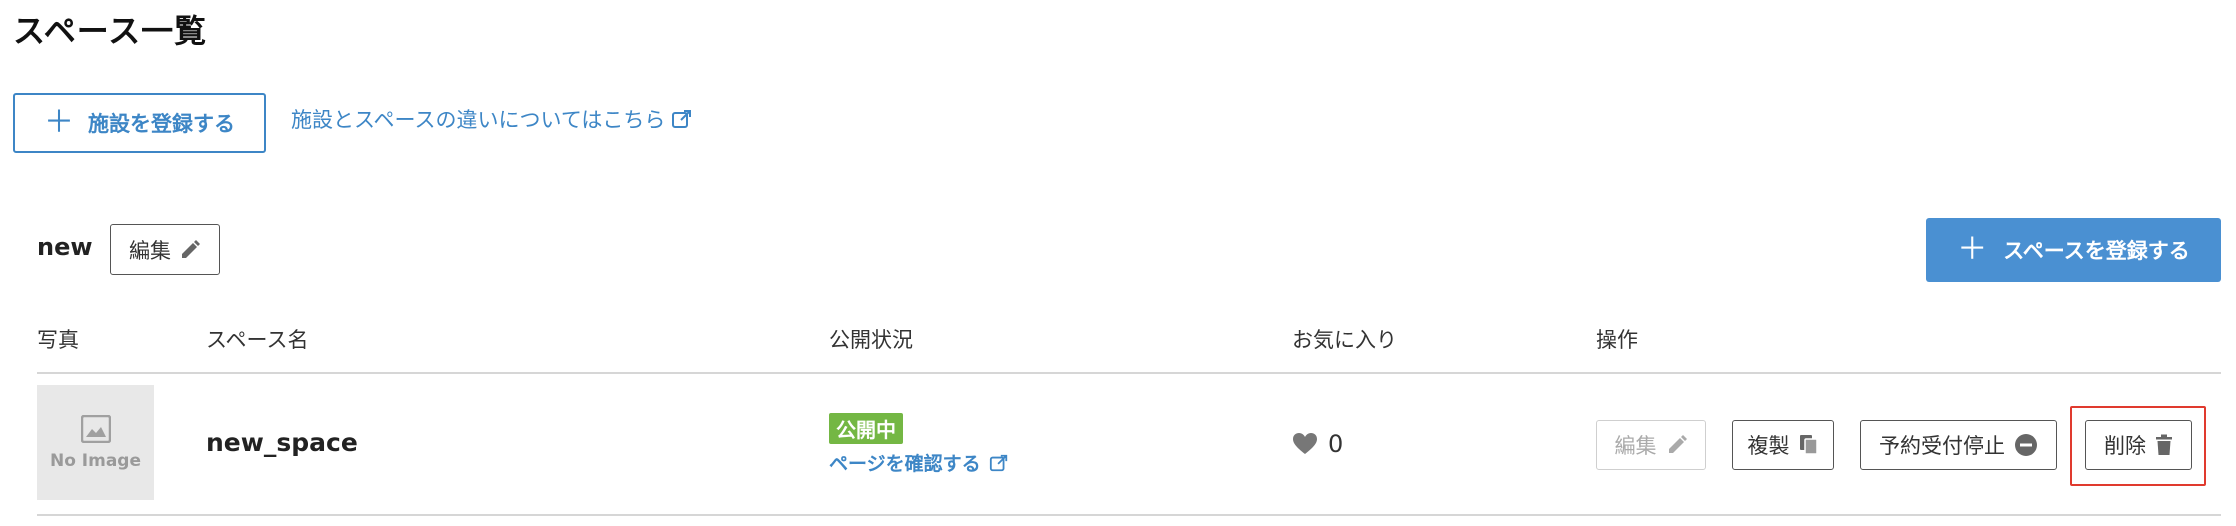 The image size is (2236, 526). Describe the element at coordinates (905, 464) in the screenshot. I see `view-page-label: ページを確認する` at that location.